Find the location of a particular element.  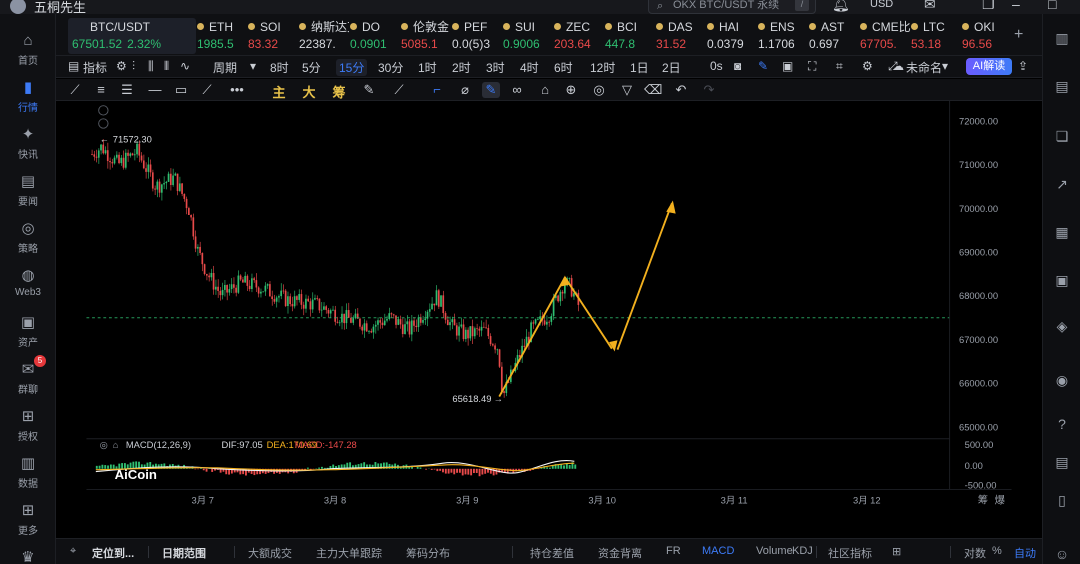

timeframe-1: 5分 is located at coordinates (311, 67).